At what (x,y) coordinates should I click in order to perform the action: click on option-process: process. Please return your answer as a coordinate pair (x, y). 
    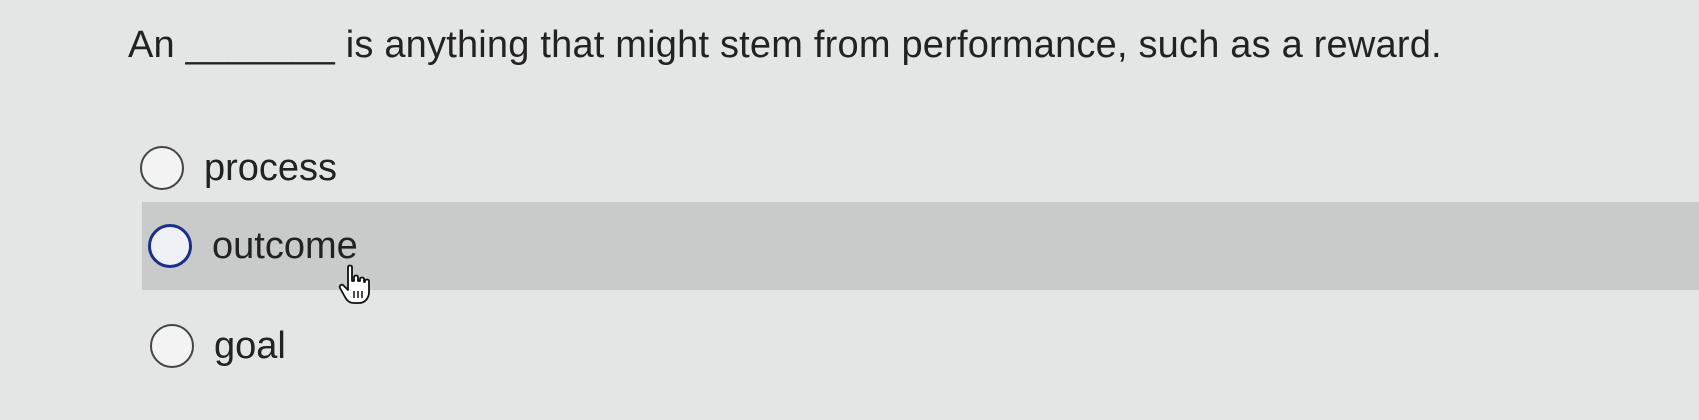
    Looking at the image, I should click on (340, 168).